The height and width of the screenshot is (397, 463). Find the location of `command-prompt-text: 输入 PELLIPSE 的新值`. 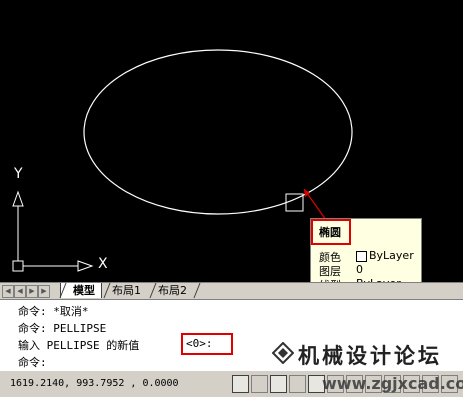

command-prompt-text: 输入 PELLIPSE 的新值 is located at coordinates (79, 345).